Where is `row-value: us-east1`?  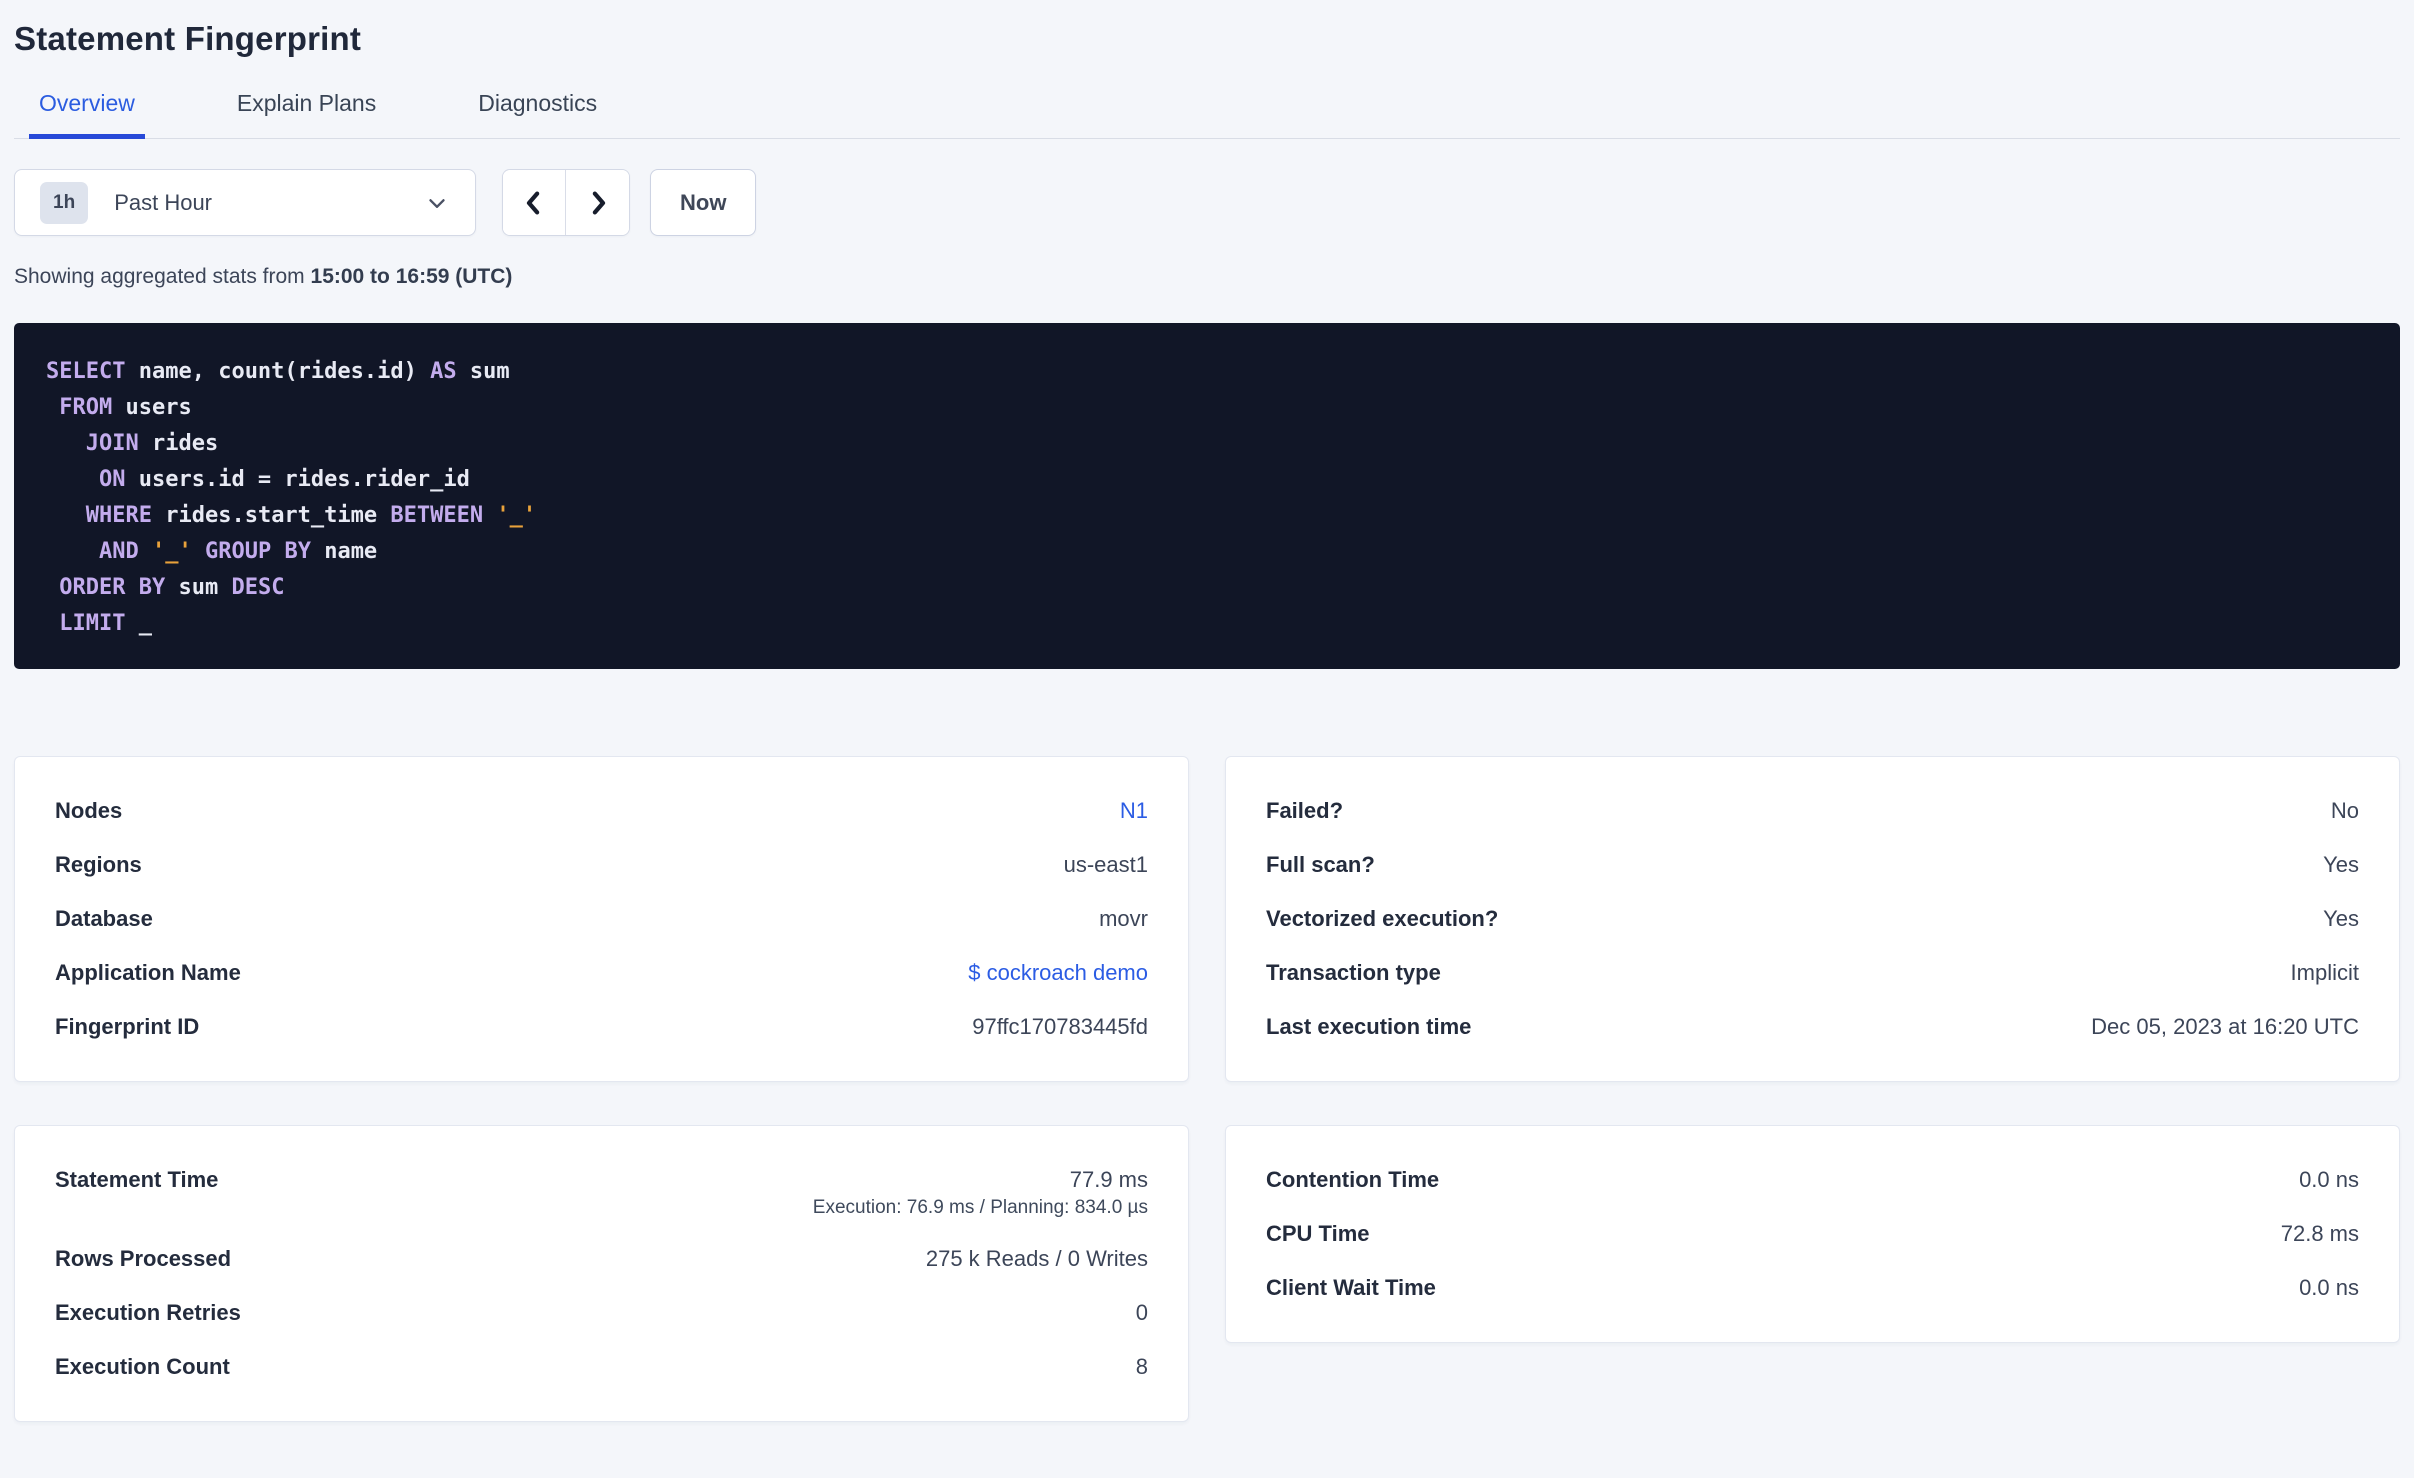
row-value: us-east1 is located at coordinates (1105, 864).